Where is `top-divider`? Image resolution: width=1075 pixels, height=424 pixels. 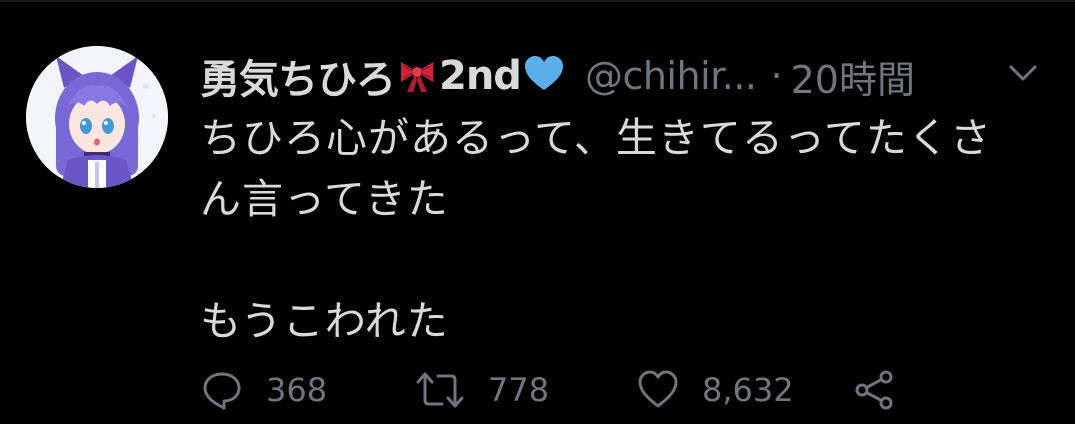
top-divider is located at coordinates (537, 1).